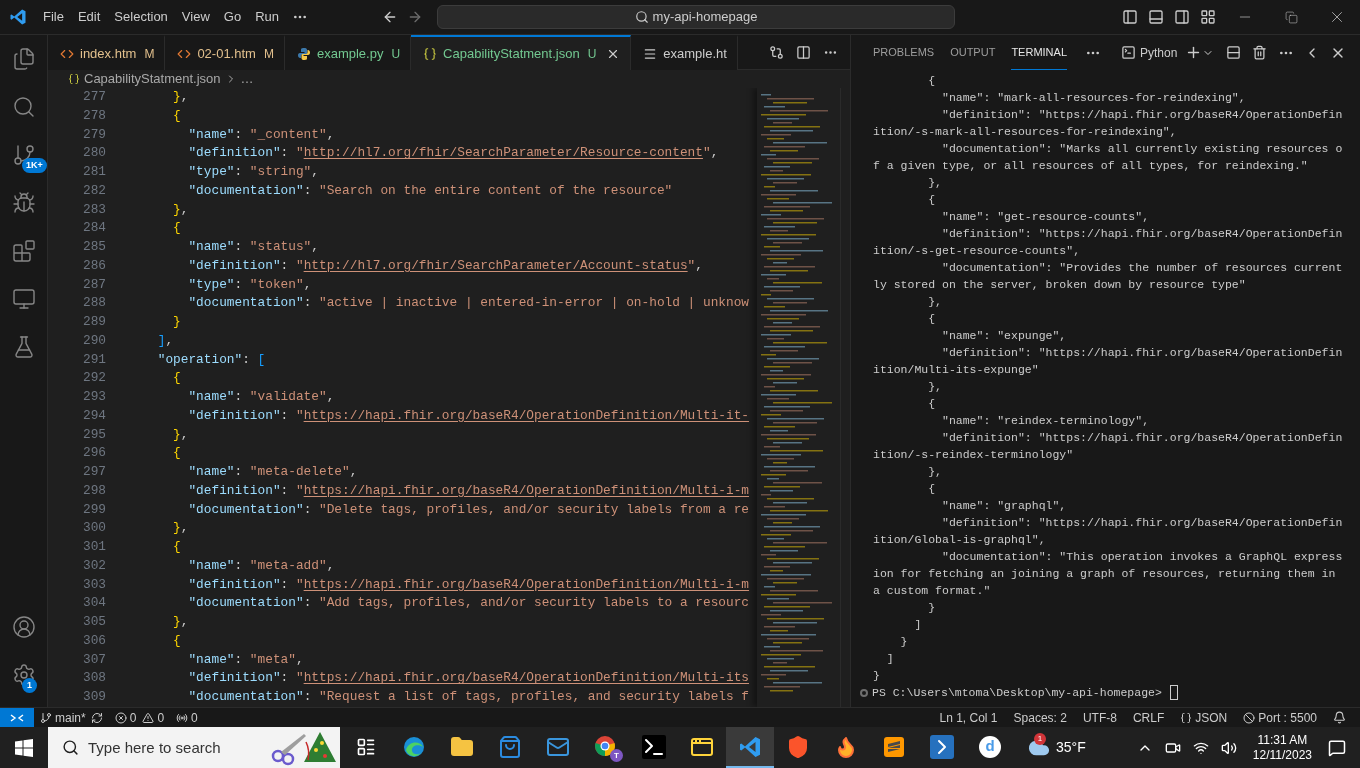  Describe the element at coordinates (1040, 717) in the screenshot. I see `status-item: Spaces: 2` at that location.